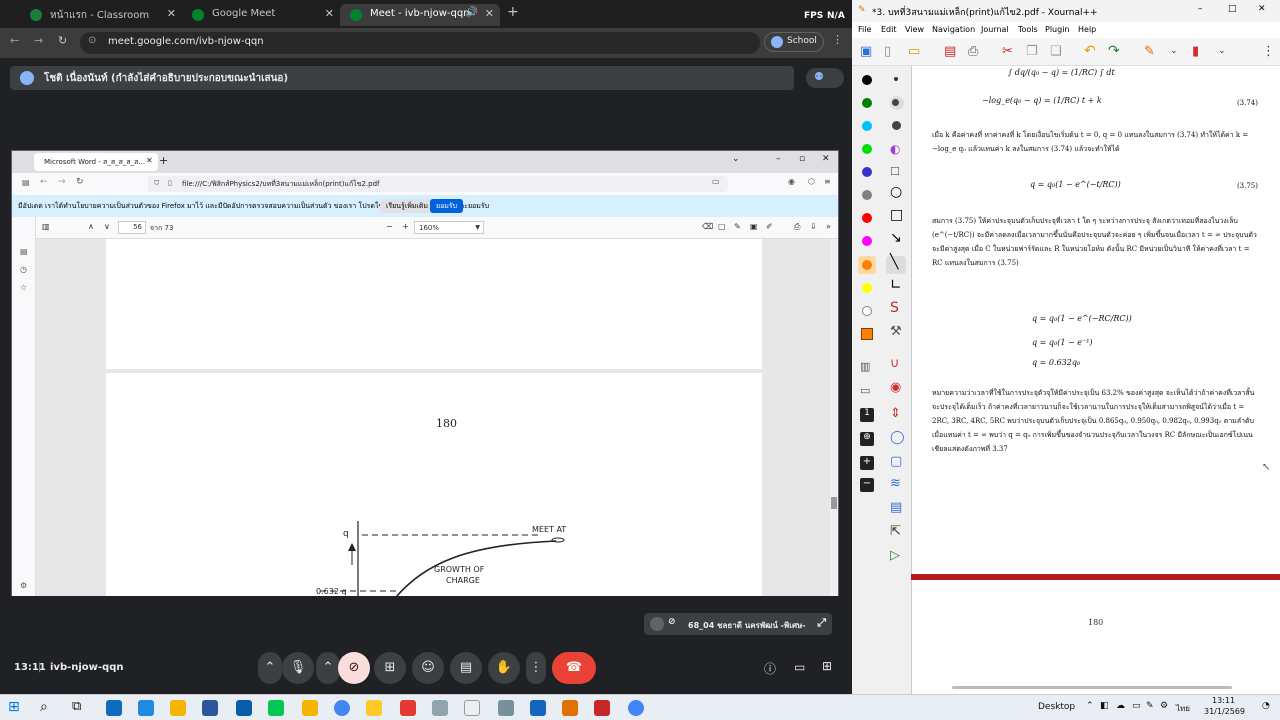  Describe the element at coordinates (865, 390) in the screenshot. I see `presentation-icon: ▭` at that location.